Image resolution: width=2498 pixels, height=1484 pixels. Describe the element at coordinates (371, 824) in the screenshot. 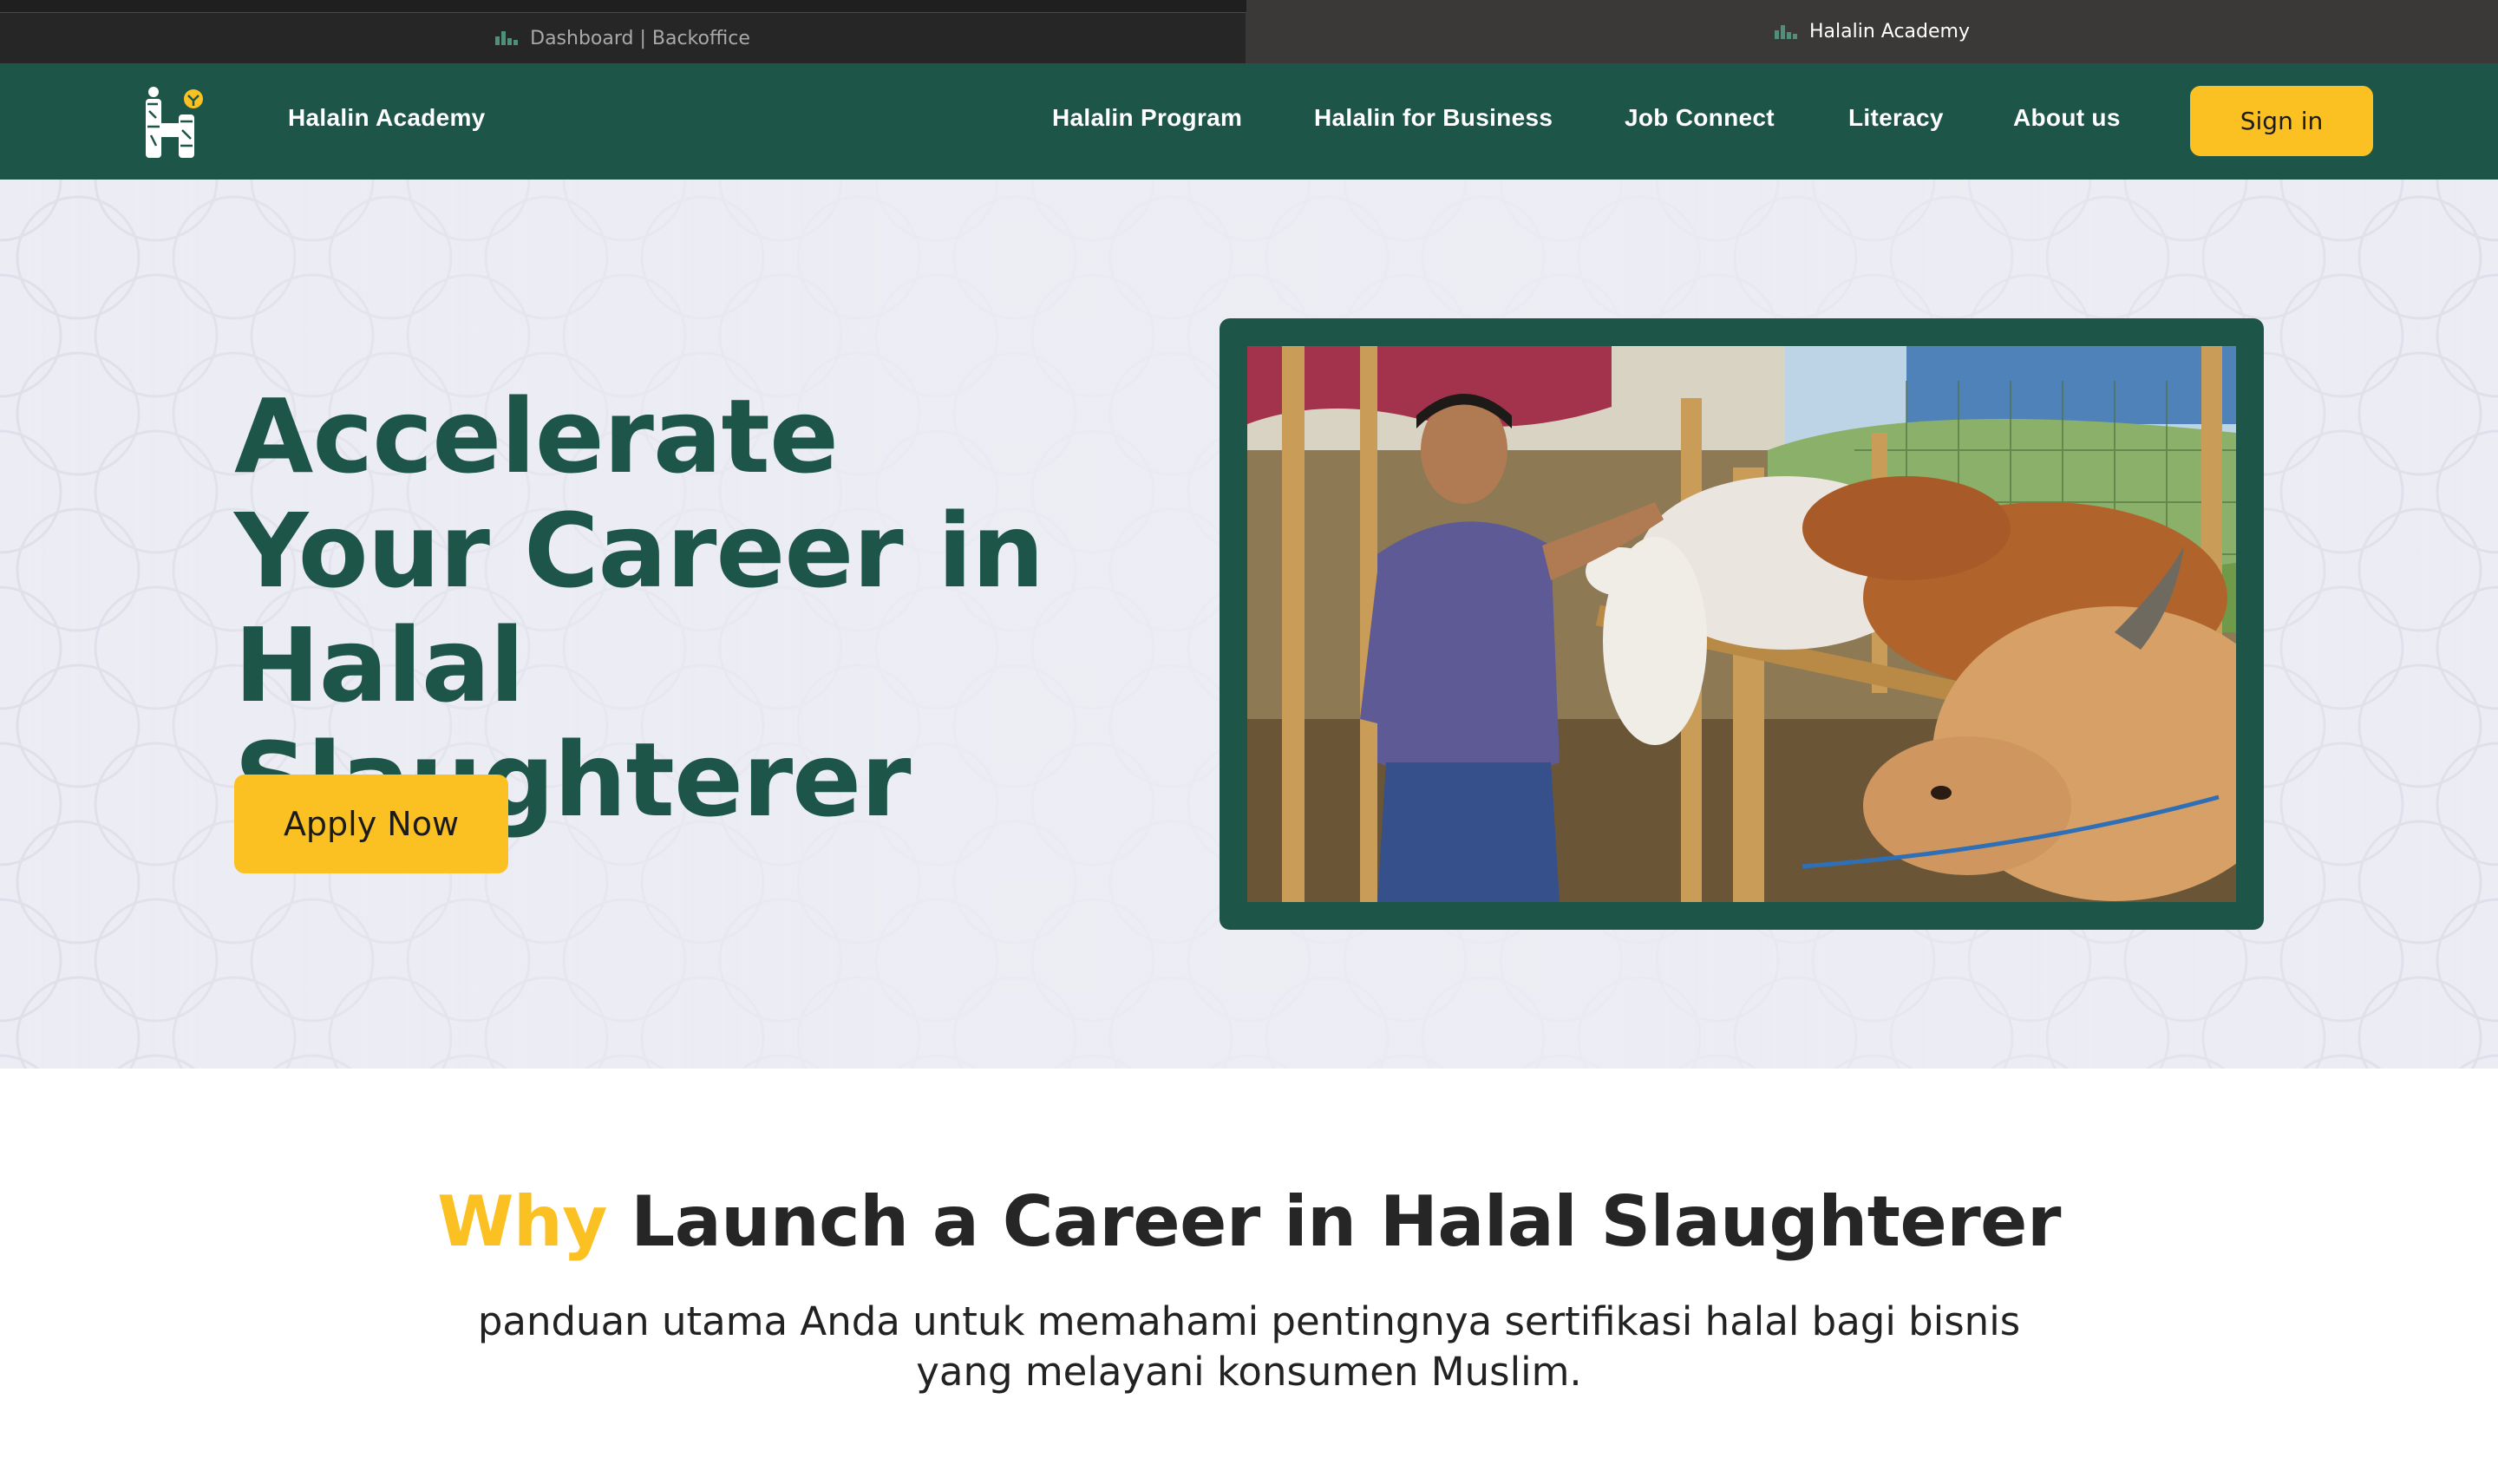

I see `apply-now-button: Apply Now` at that location.